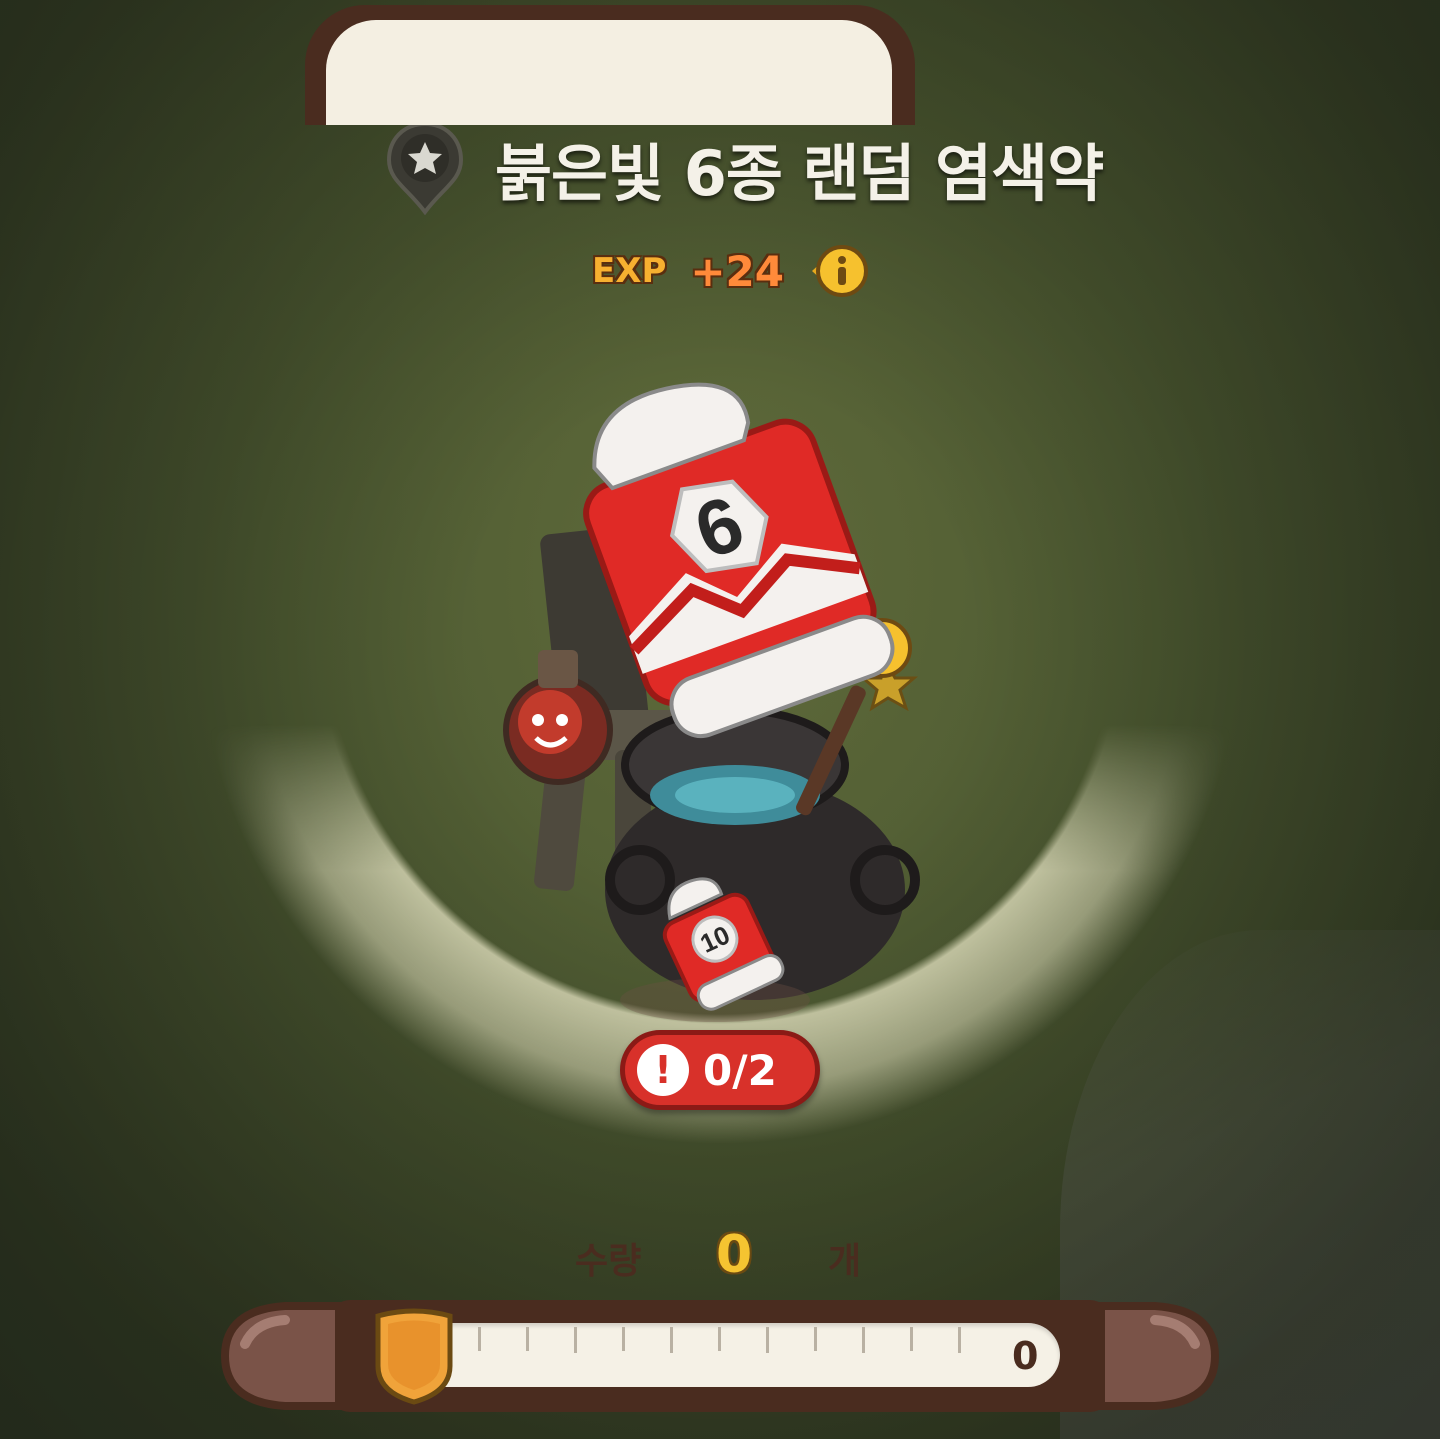 The height and width of the screenshot is (1439, 1440). I want to click on info-icon, so click(839, 271).